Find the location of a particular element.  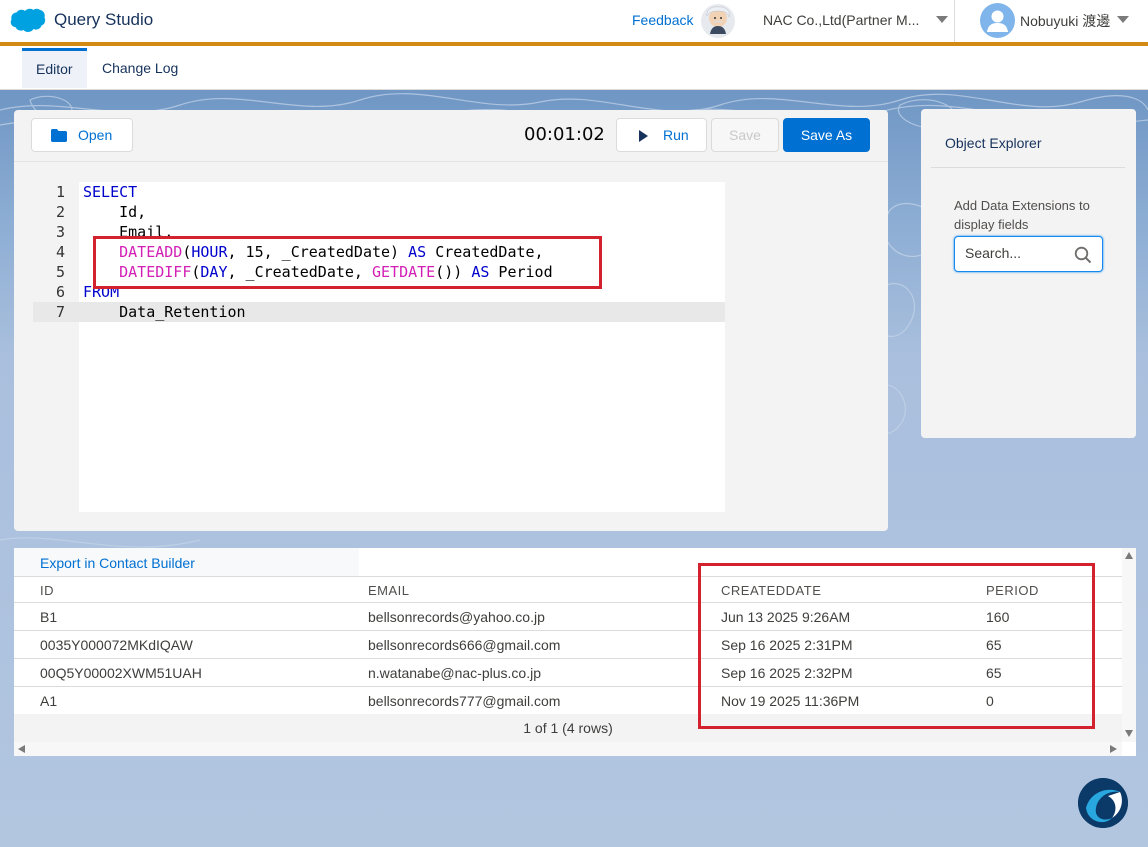

table-cell: 00Q5Y00002XWM51UAH is located at coordinates (121, 673).